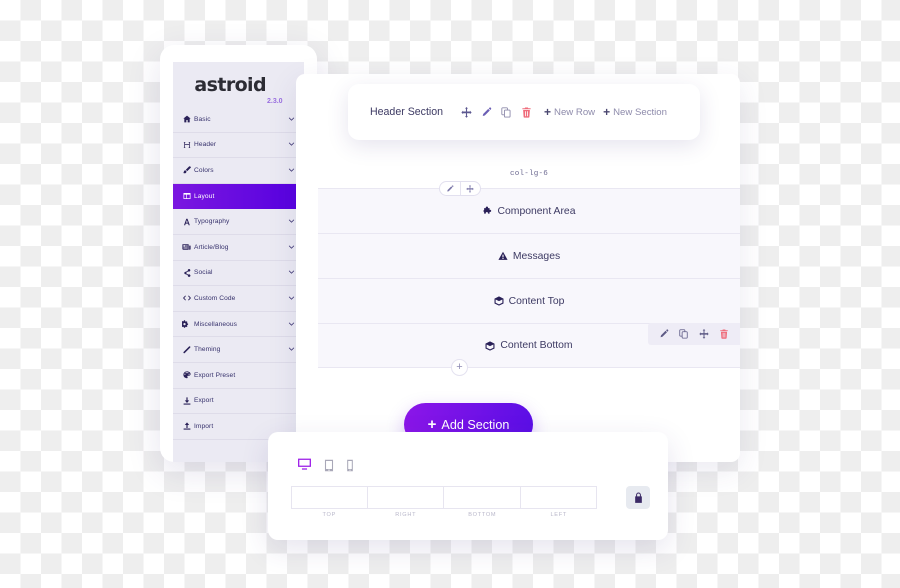  Describe the element at coordinates (204, 170) in the screenshot. I see `sidebar-item-label: Colors` at that location.